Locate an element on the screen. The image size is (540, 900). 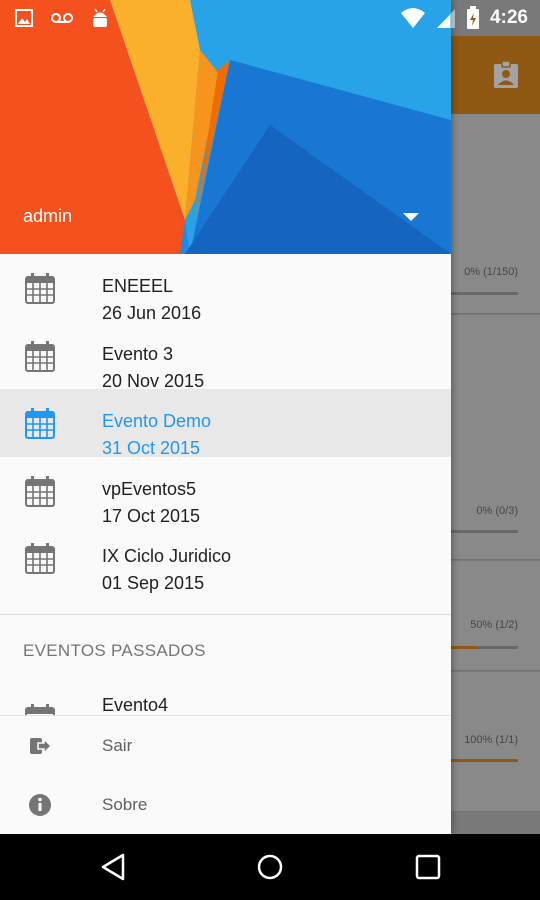
event-name: Evento Demo is located at coordinates (157, 421).